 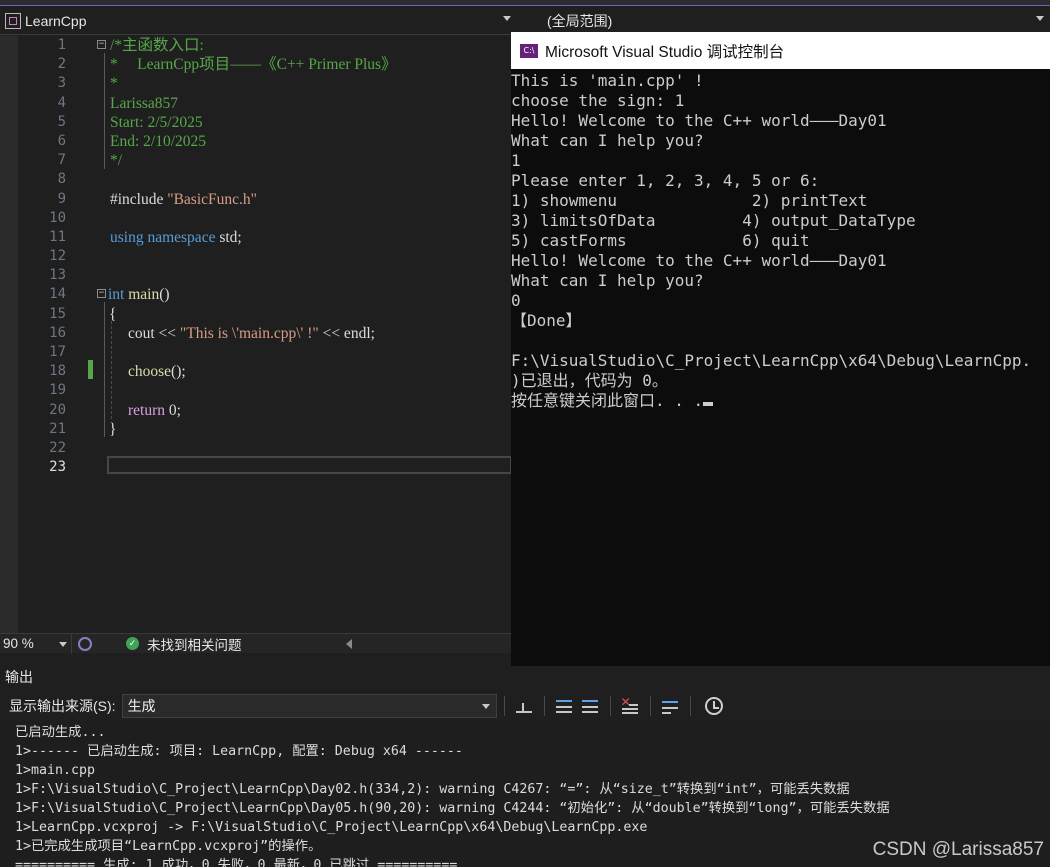 I want to click on line-number: 8, so click(x=61, y=179).